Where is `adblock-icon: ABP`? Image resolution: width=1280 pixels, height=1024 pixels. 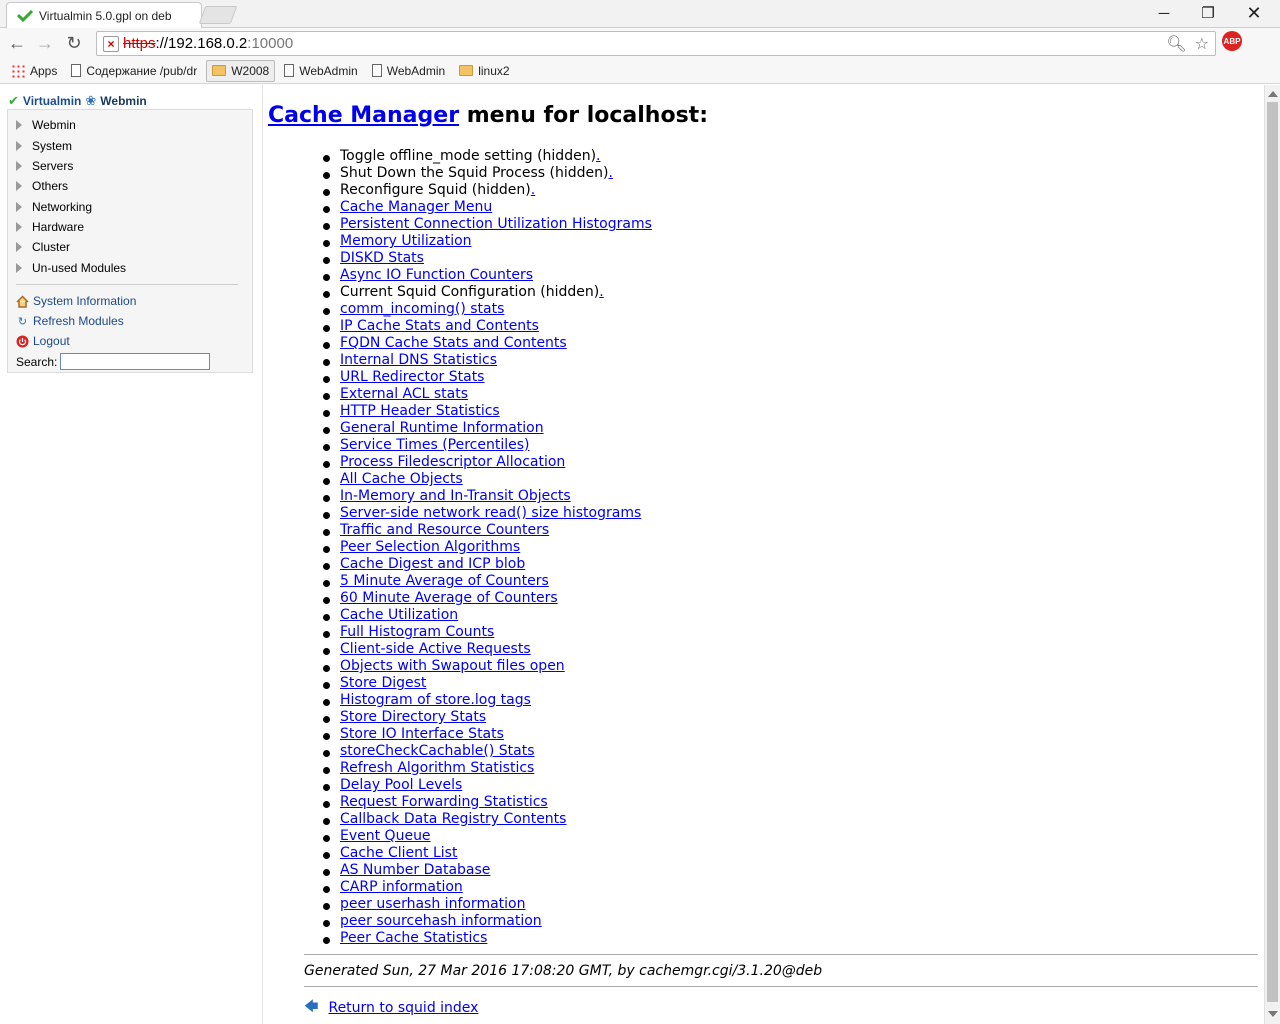
adblock-icon: ABP is located at coordinates (1232, 41).